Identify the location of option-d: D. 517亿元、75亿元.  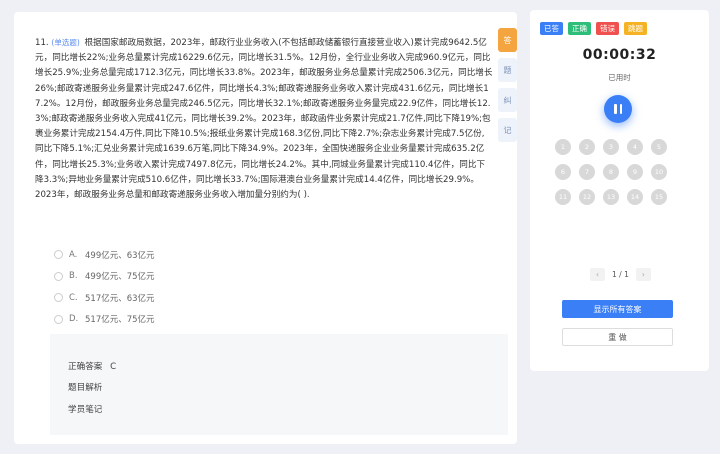
(104, 320).